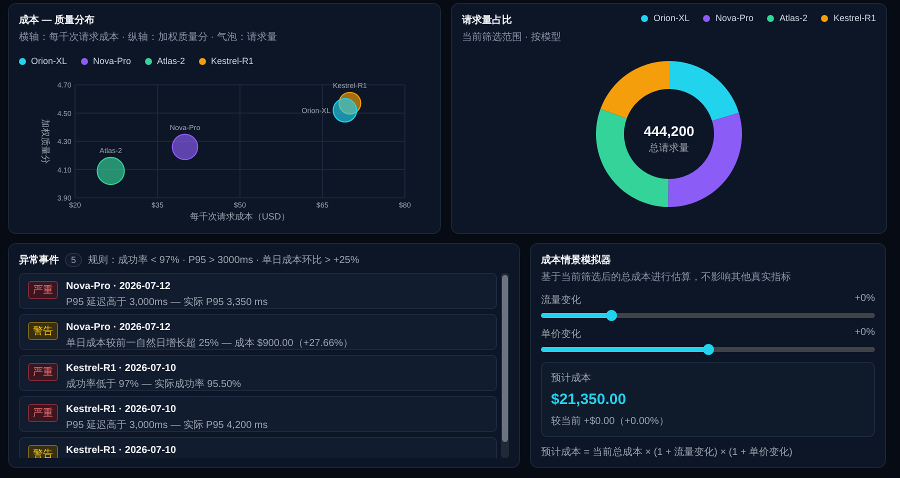  I want to click on x-axis-title: 每千次请求成本（USD）, so click(240, 216).